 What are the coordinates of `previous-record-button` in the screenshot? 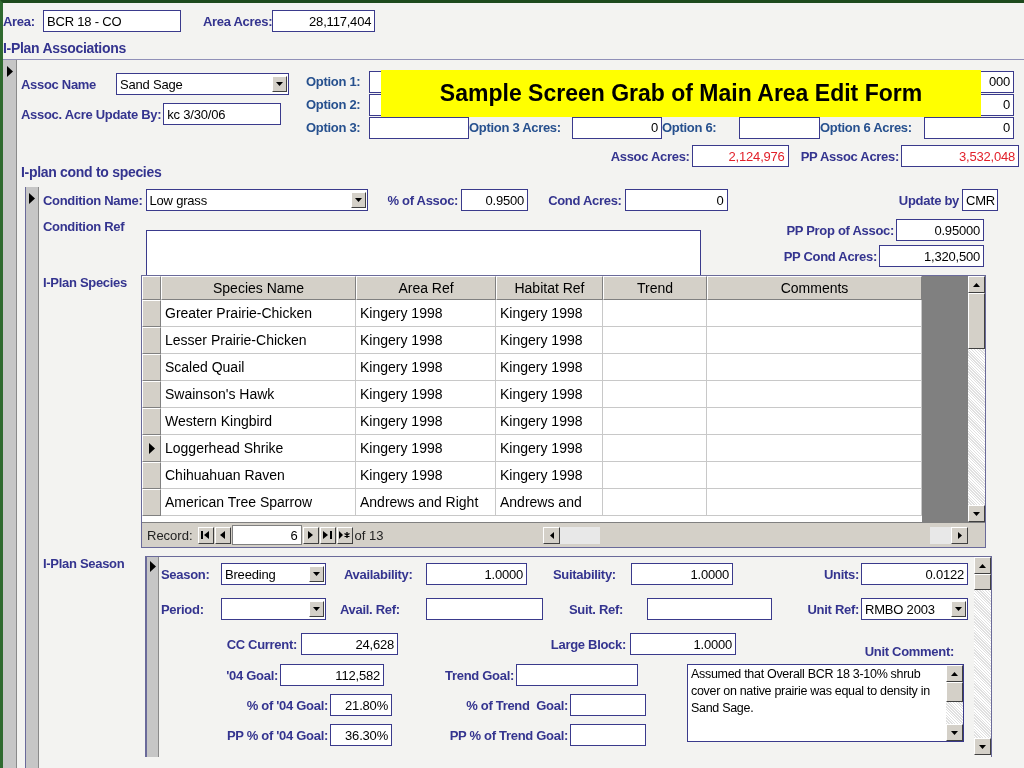 It's located at (222, 535).